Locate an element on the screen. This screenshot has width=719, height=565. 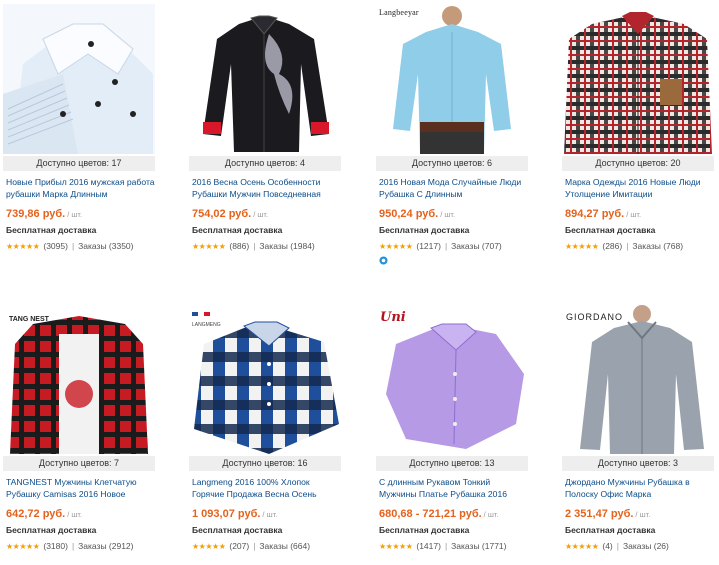
shirt-image-black is located at coordinates (265, 79).